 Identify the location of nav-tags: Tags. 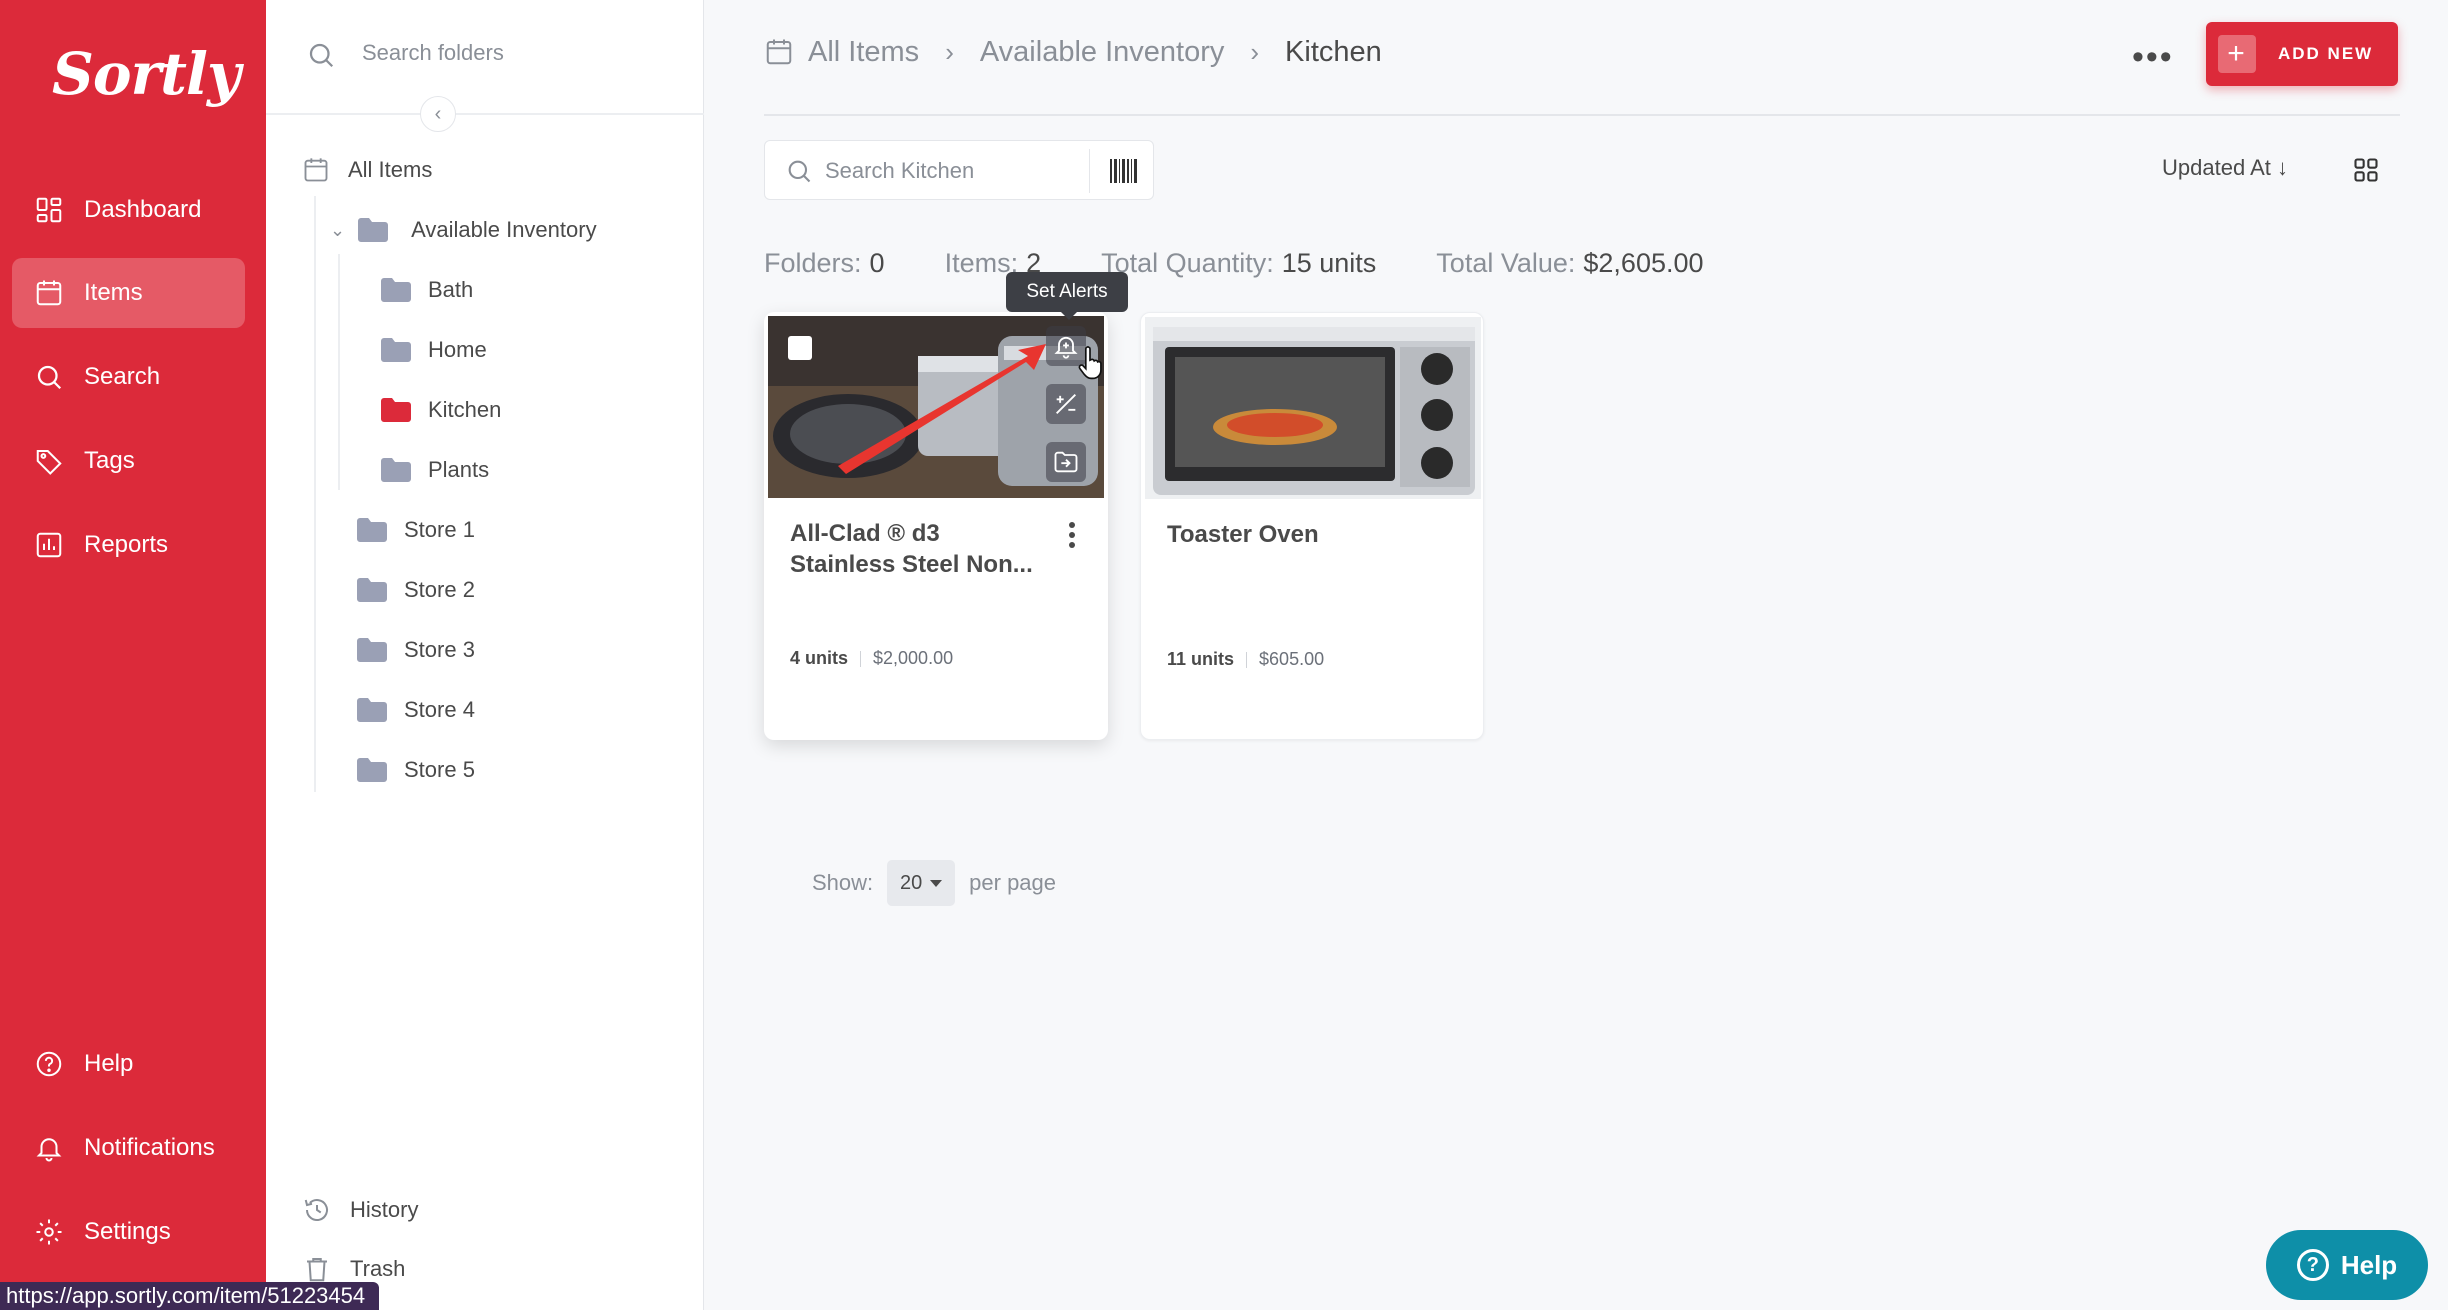
(128, 461).